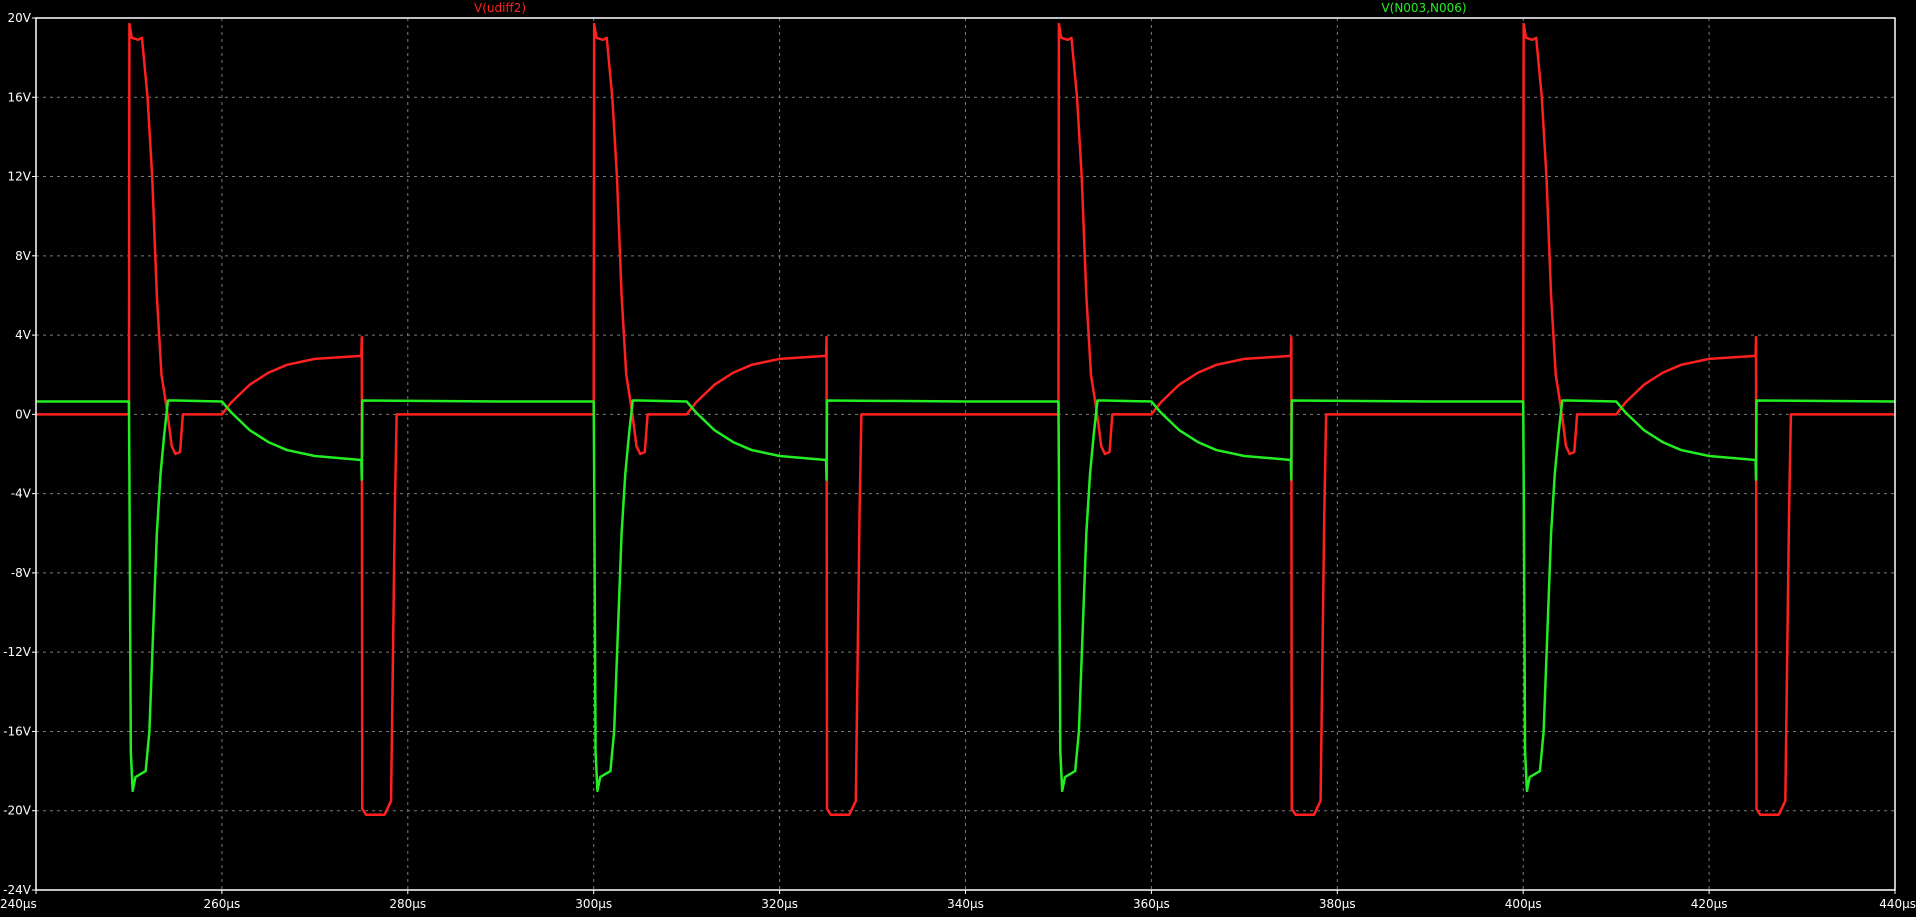 This screenshot has height=917, width=1916. Describe the element at coordinates (222, 904) in the screenshot. I see `x-tick-label: 260µs` at that location.